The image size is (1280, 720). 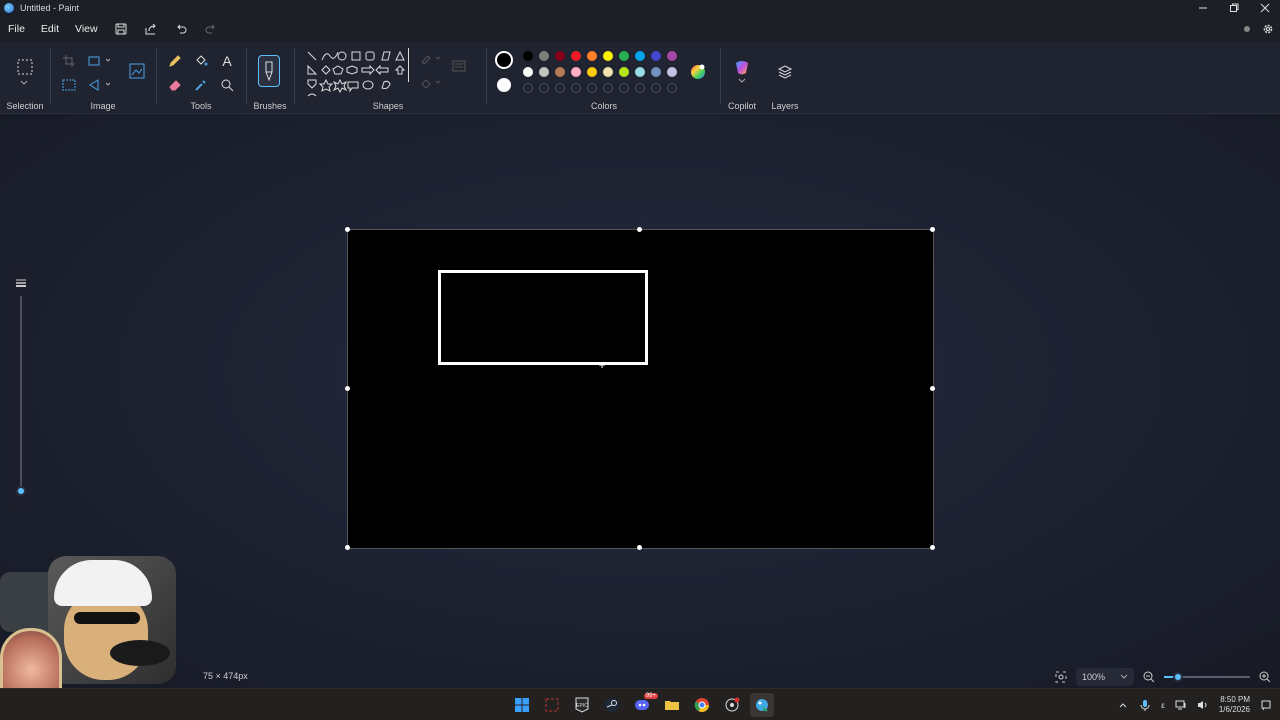 What do you see at coordinates (100, 61) in the screenshot?
I see `resize-icon` at bounding box center [100, 61].